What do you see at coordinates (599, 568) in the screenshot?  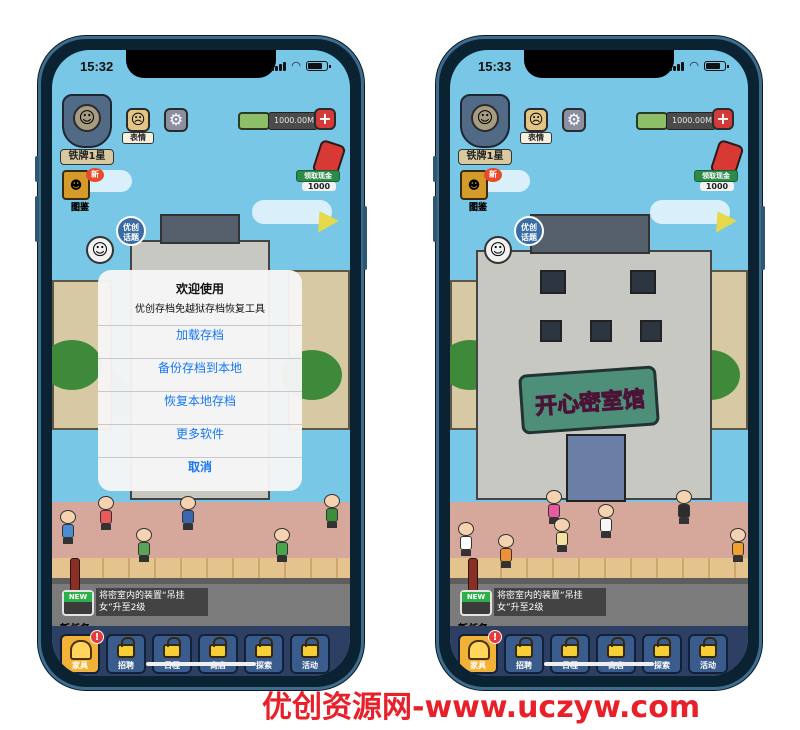 I see `sidewalk` at bounding box center [599, 568].